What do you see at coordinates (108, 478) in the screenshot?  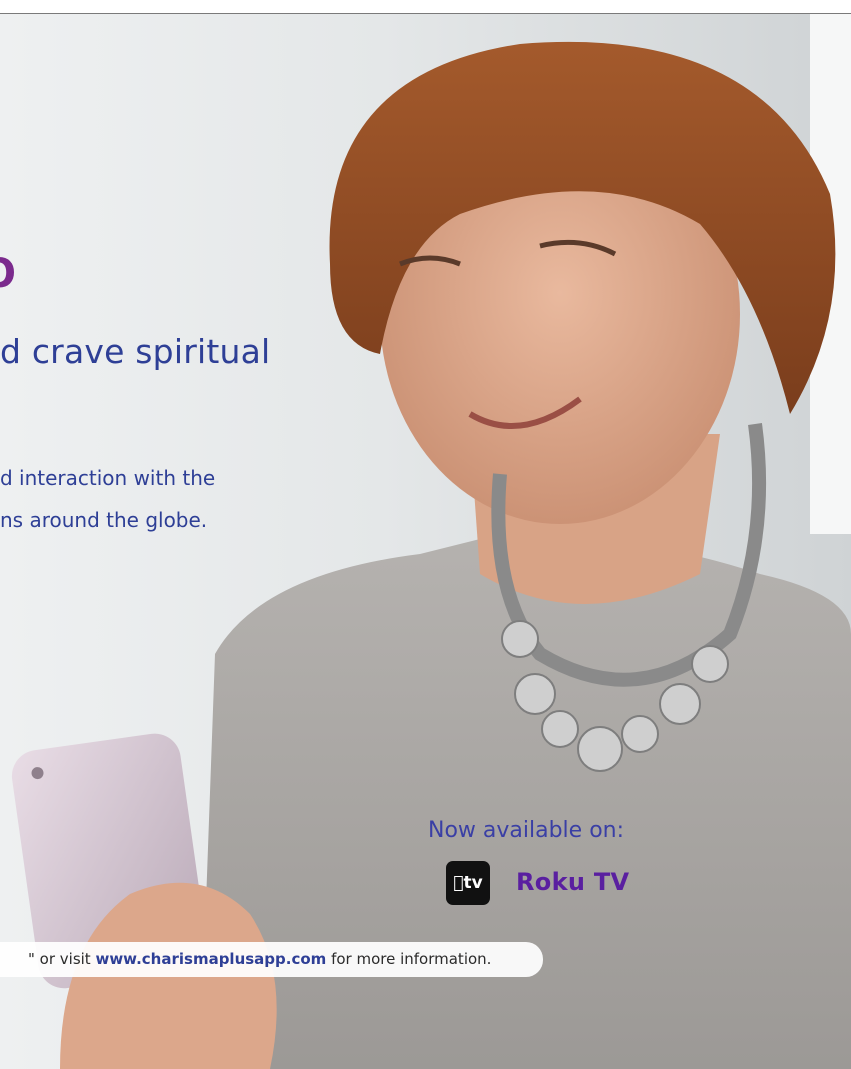 I see `body-text-line-1: d interaction with the` at bounding box center [108, 478].